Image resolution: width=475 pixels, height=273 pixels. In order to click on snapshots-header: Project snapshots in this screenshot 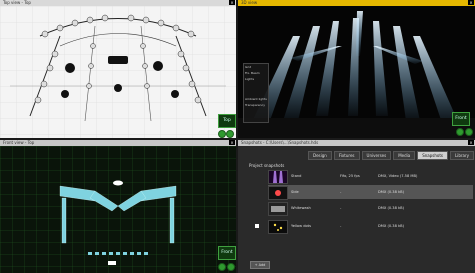, I will do `click(267, 165)`.